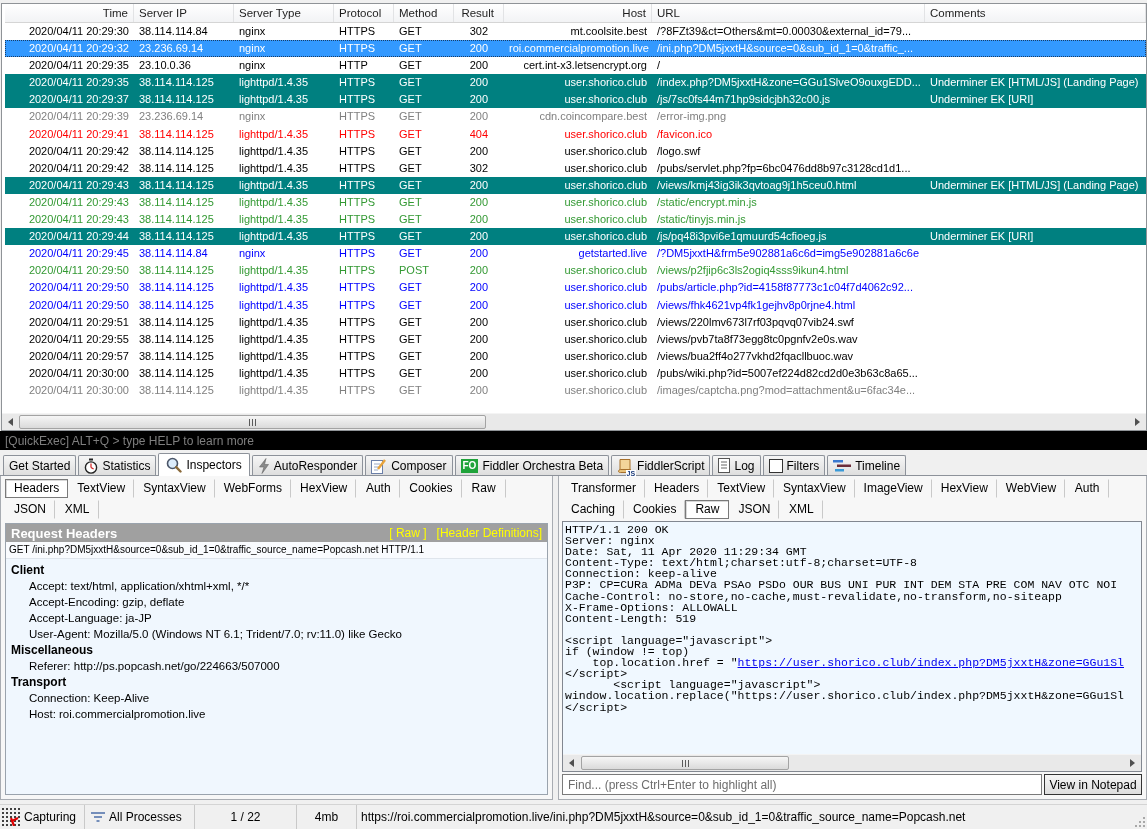  What do you see at coordinates (90, 618) in the screenshot?
I see `header-line: Accept-Language: ja-JP` at bounding box center [90, 618].